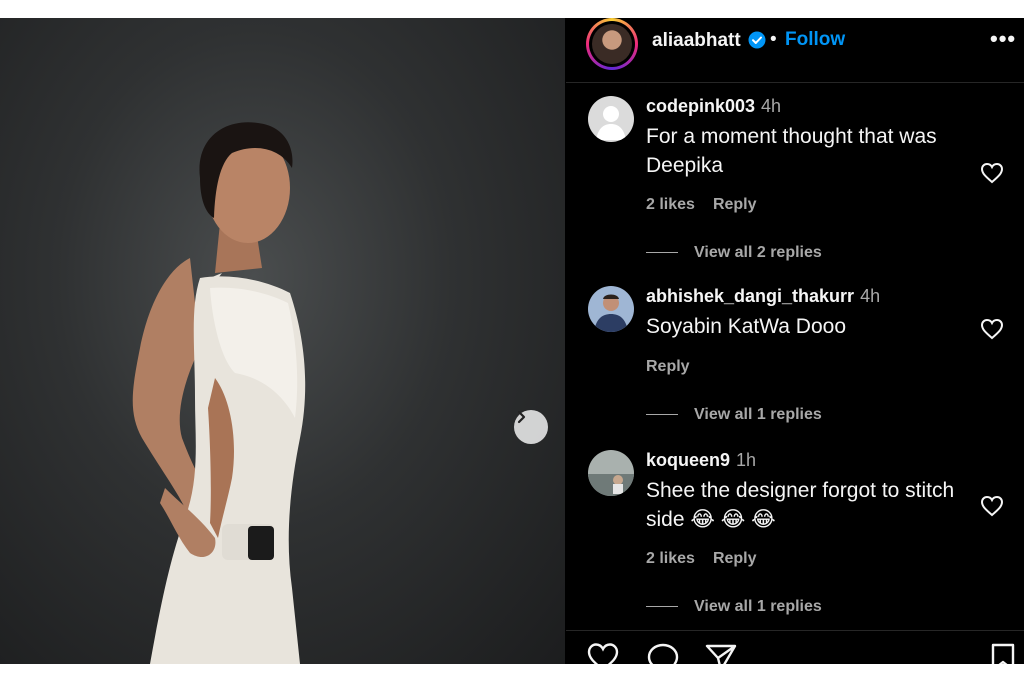 The height and width of the screenshot is (683, 1024). I want to click on default-avatar-icon, so click(611, 119).